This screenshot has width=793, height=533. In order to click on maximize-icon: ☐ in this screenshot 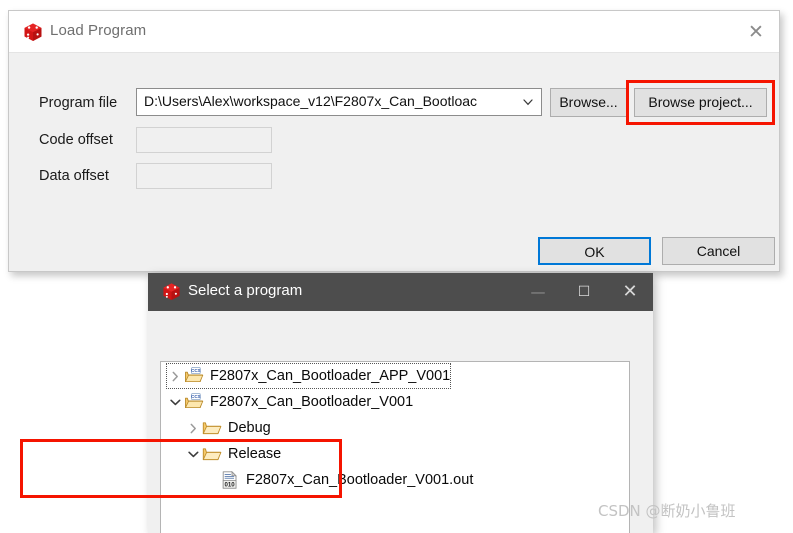, I will do `click(584, 292)`.